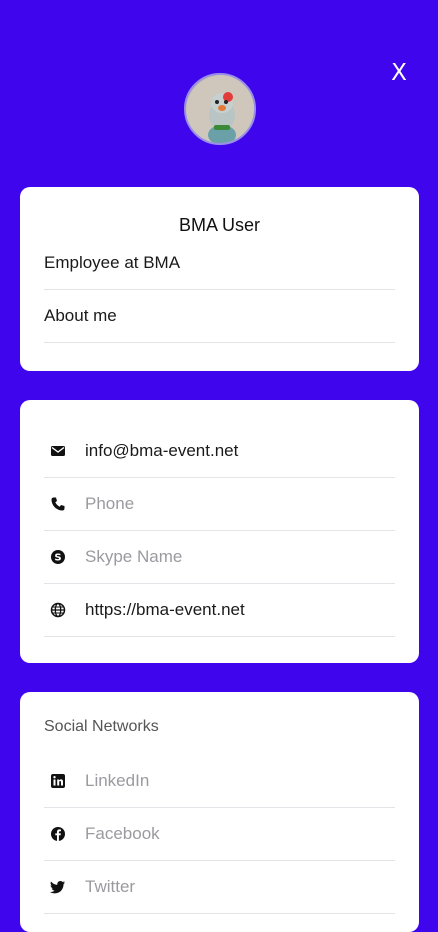  I want to click on skype-field: Skype Name, so click(134, 556).